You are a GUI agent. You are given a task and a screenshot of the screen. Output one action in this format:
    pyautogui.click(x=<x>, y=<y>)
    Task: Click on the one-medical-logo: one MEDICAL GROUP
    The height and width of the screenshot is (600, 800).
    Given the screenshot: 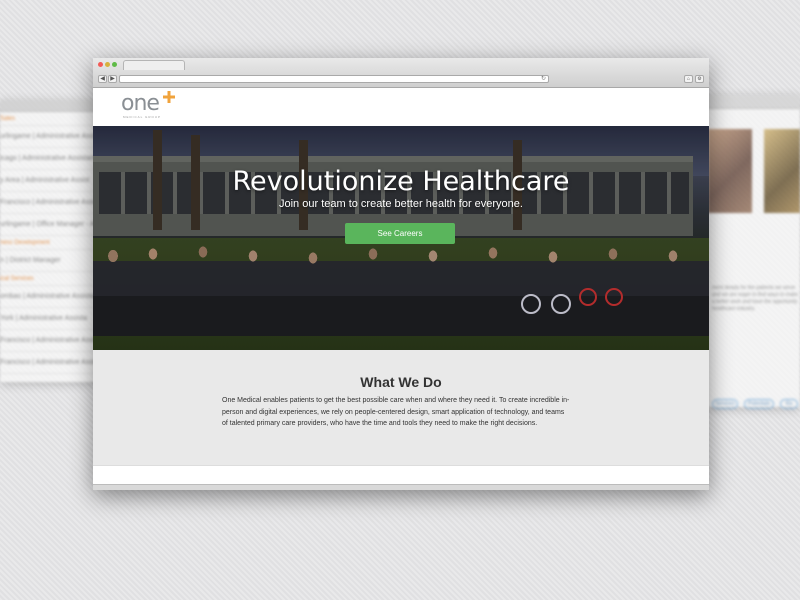 What is the action you would take?
    pyautogui.click(x=151, y=106)
    